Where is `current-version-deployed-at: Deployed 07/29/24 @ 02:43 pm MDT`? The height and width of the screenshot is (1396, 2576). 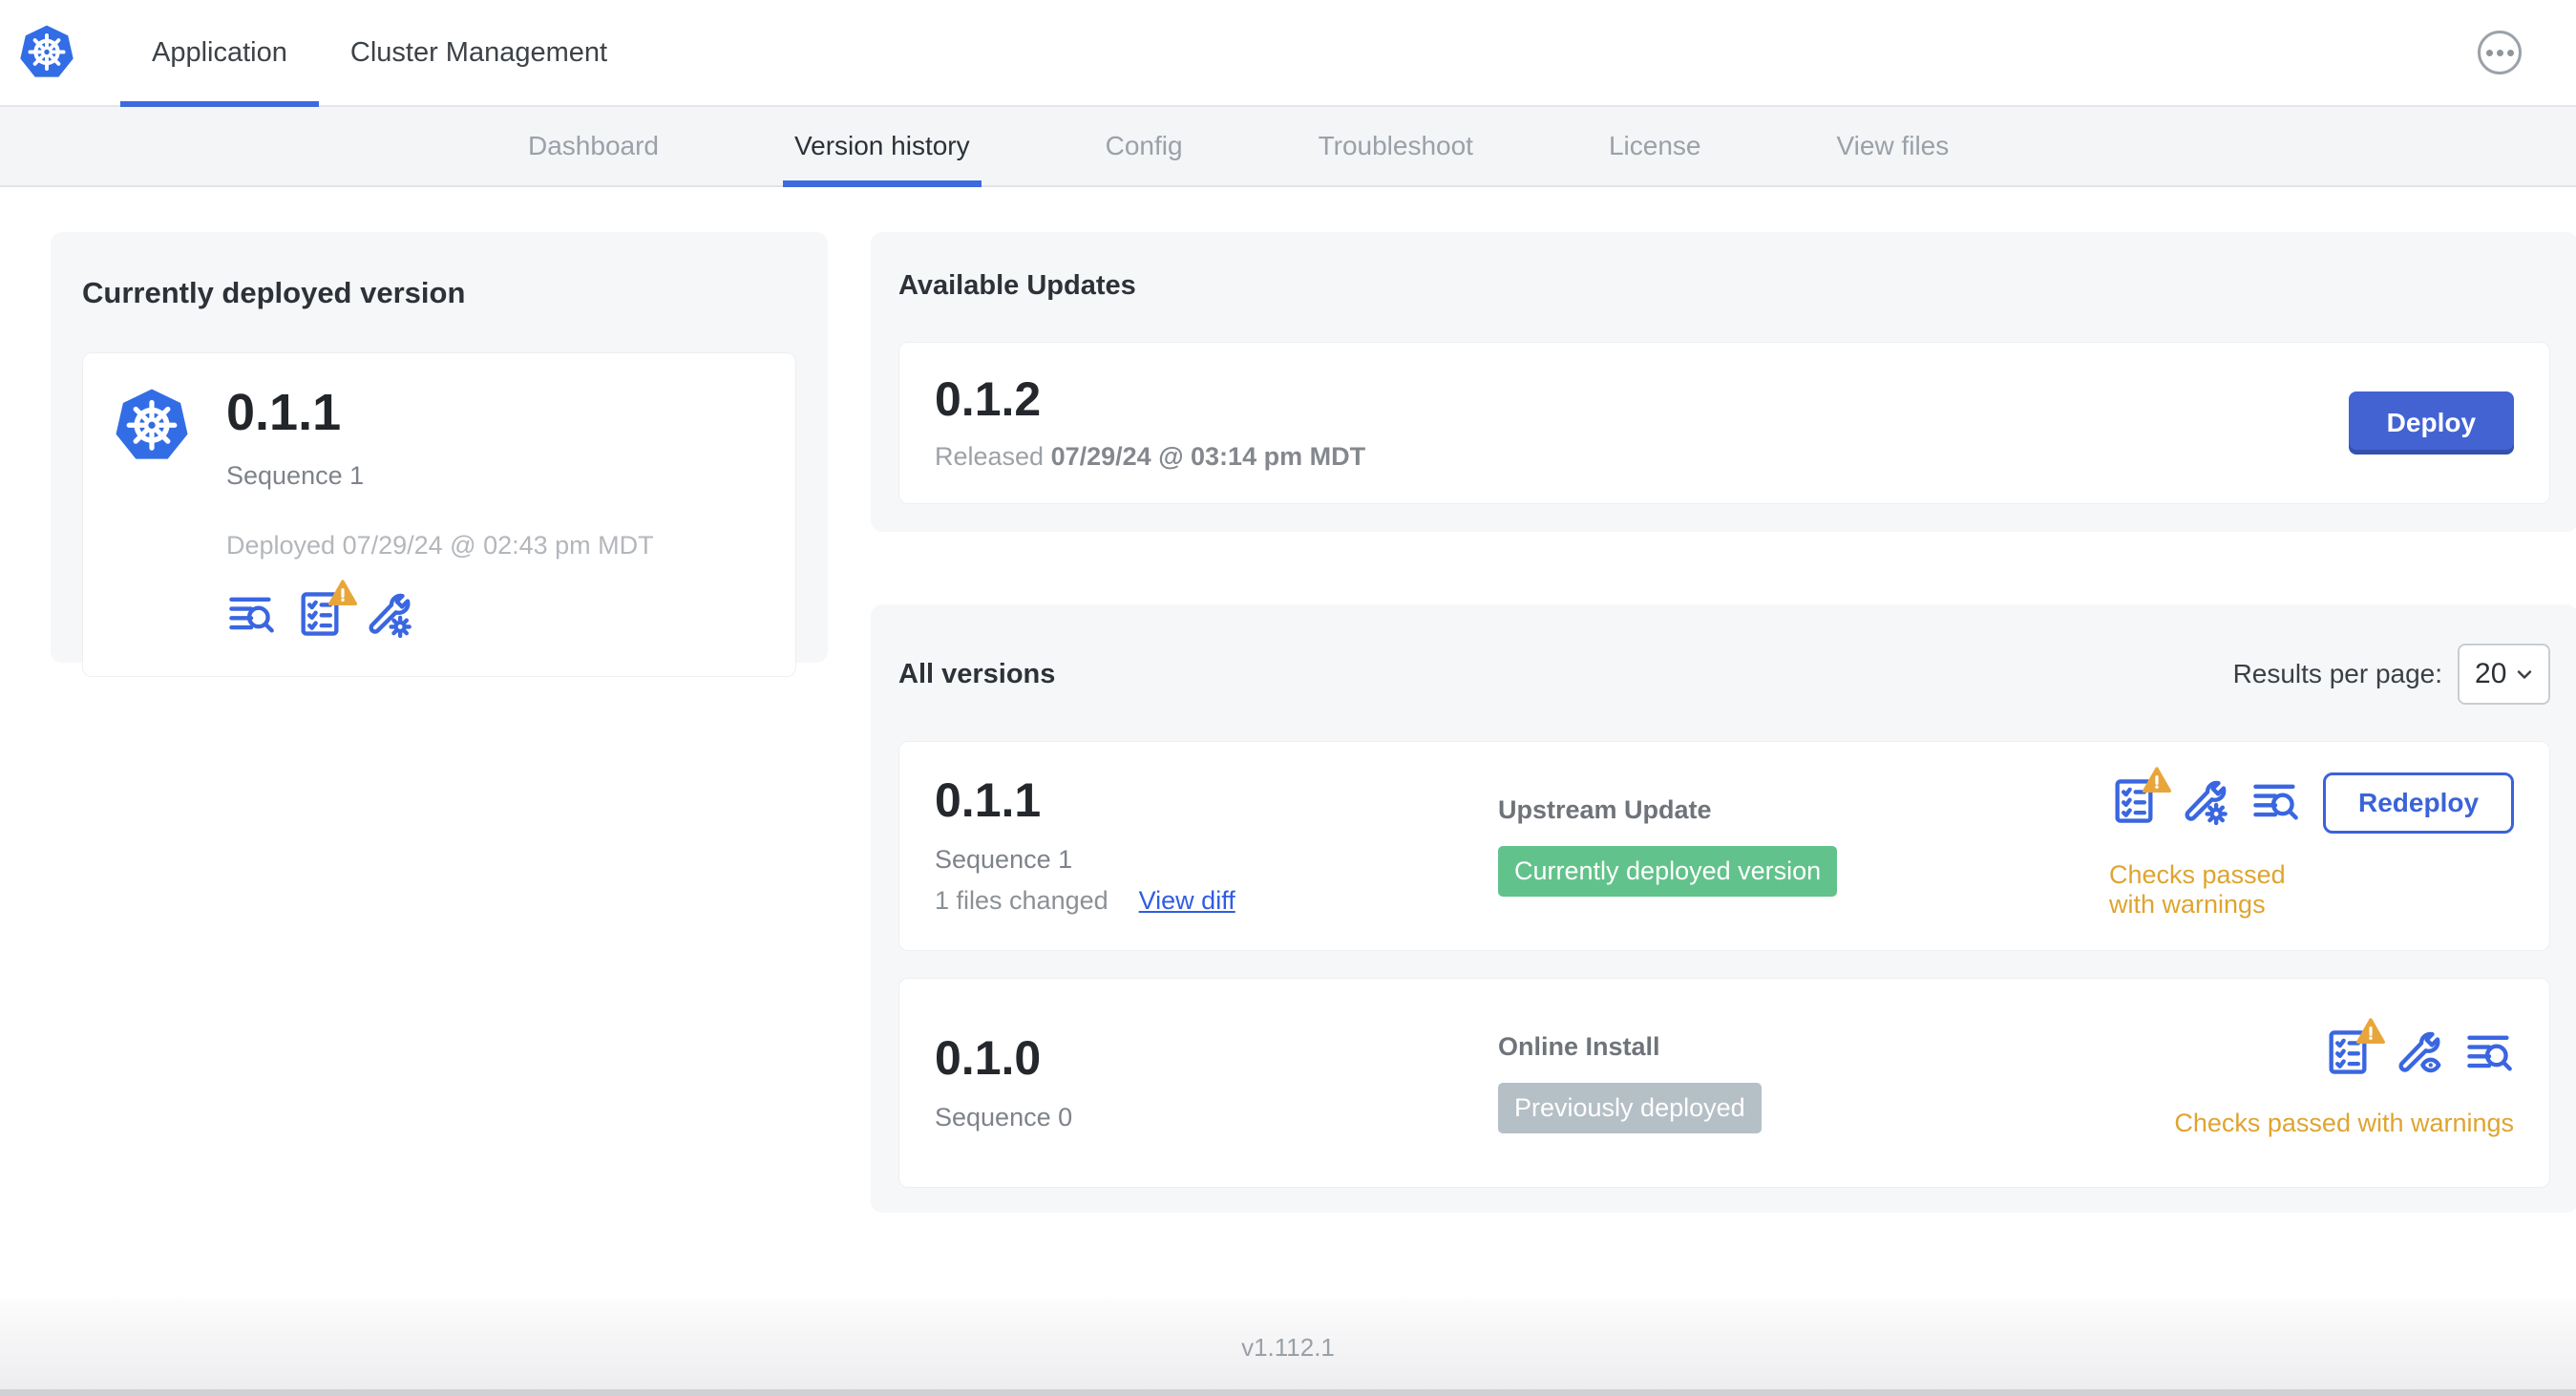
current-version-deployed-at: Deployed 07/29/24 @ 02:43 pm MDT is located at coordinates (440, 545).